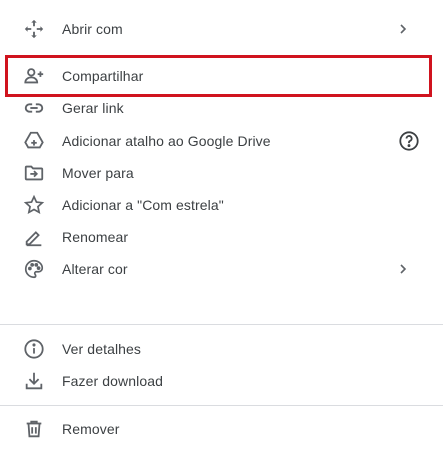 Image resolution: width=443 pixels, height=463 pixels. Describe the element at coordinates (95, 237) in the screenshot. I see `menu-item-label: Renomear` at that location.